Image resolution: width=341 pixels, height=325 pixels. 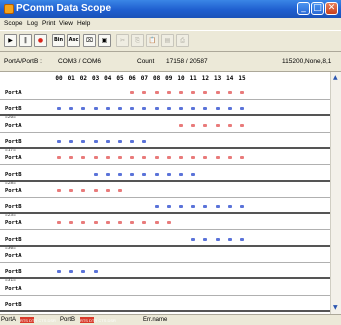 I want to click on stop-icon: ●, so click(x=40, y=40).